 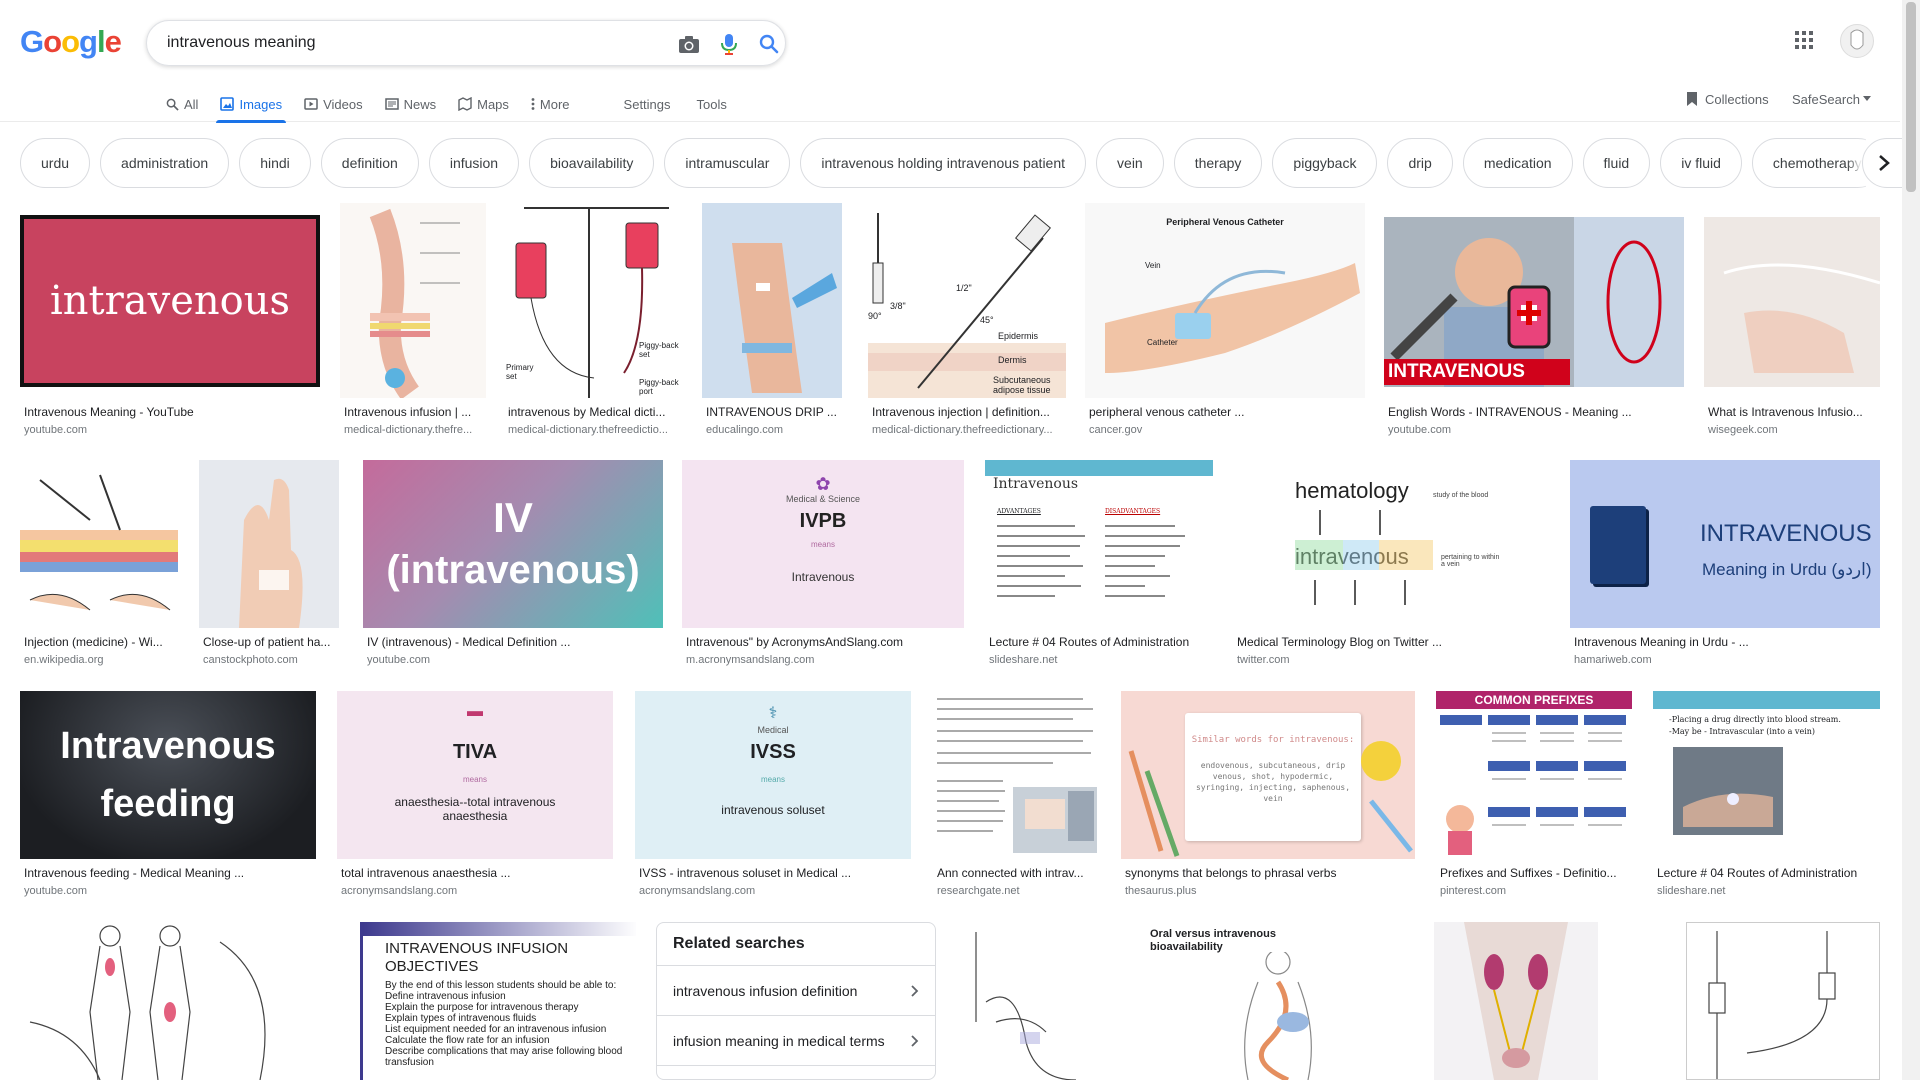 I want to click on related-search-item: intravenous infusion definition, so click(x=796, y=990).